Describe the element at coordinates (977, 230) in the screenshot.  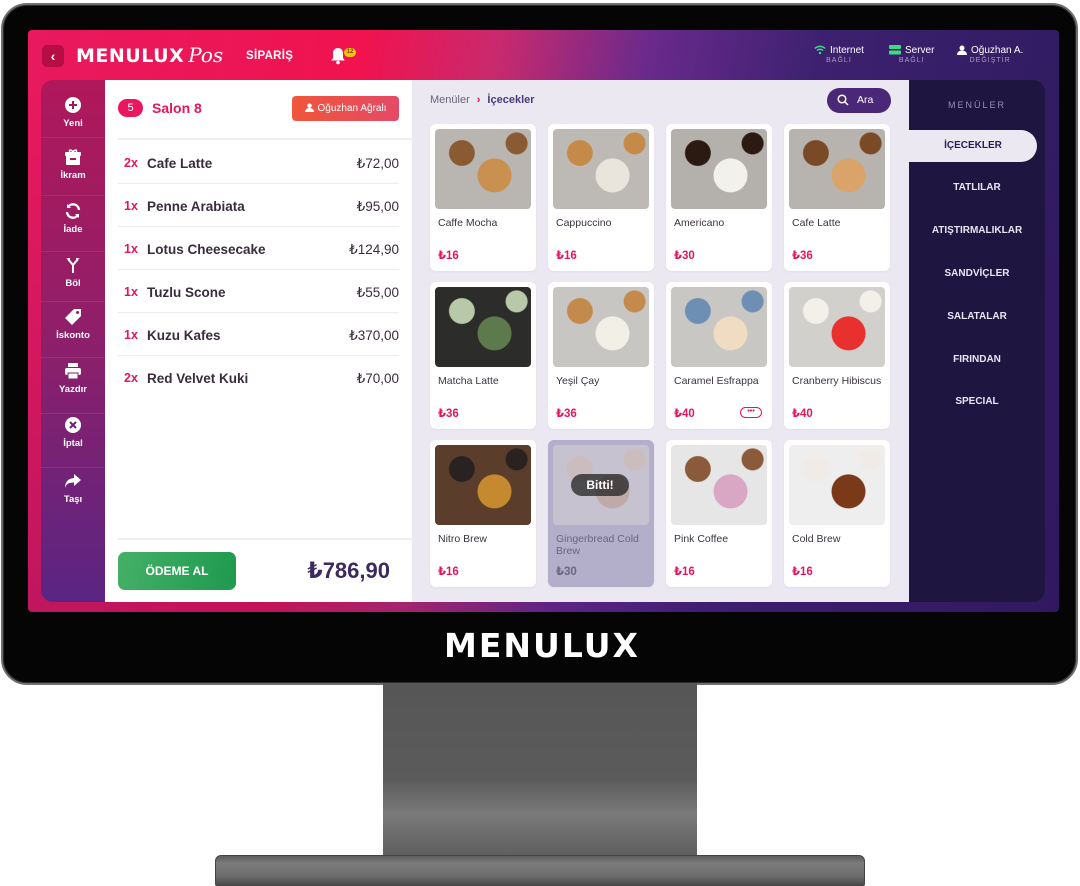
I see `category-atistirmaliklar: ATIŞTIRMALIKLAR` at that location.